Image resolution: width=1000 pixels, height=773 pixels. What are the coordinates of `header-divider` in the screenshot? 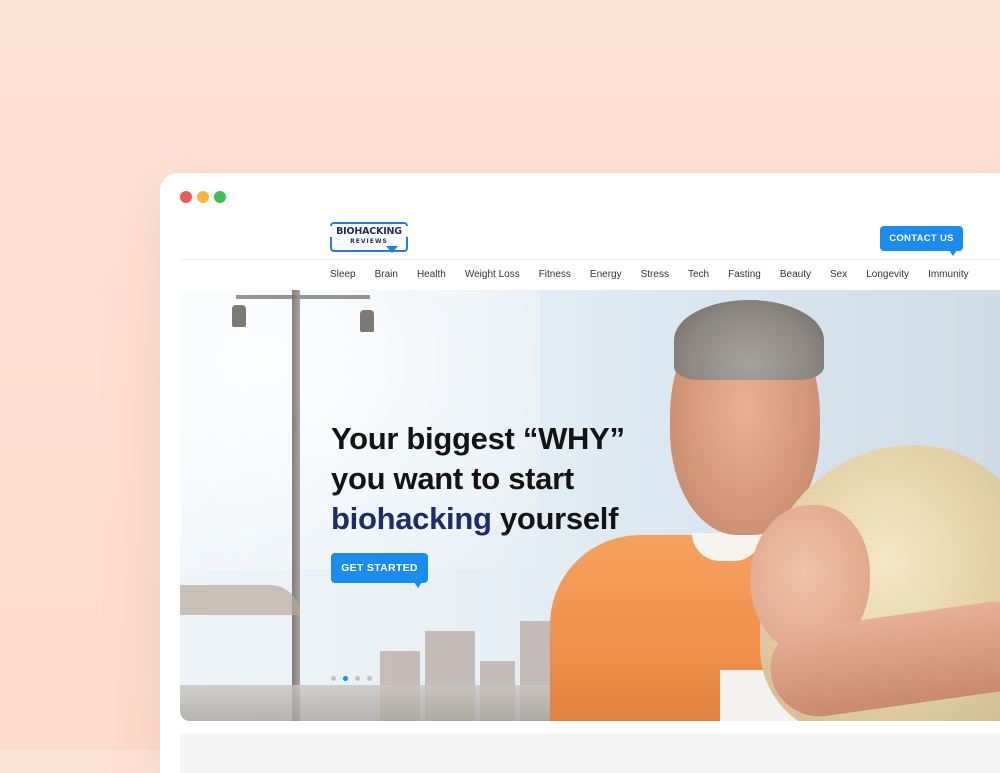 It's located at (590, 259).